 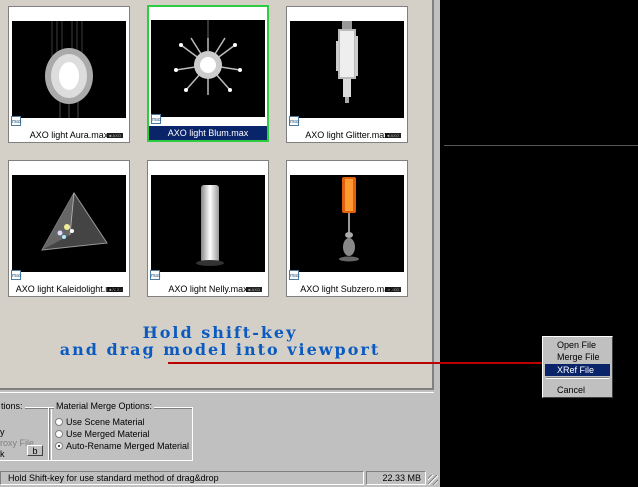 What do you see at coordinates (577, 390) in the screenshot?
I see `menu-item-cancel: Cancel` at bounding box center [577, 390].